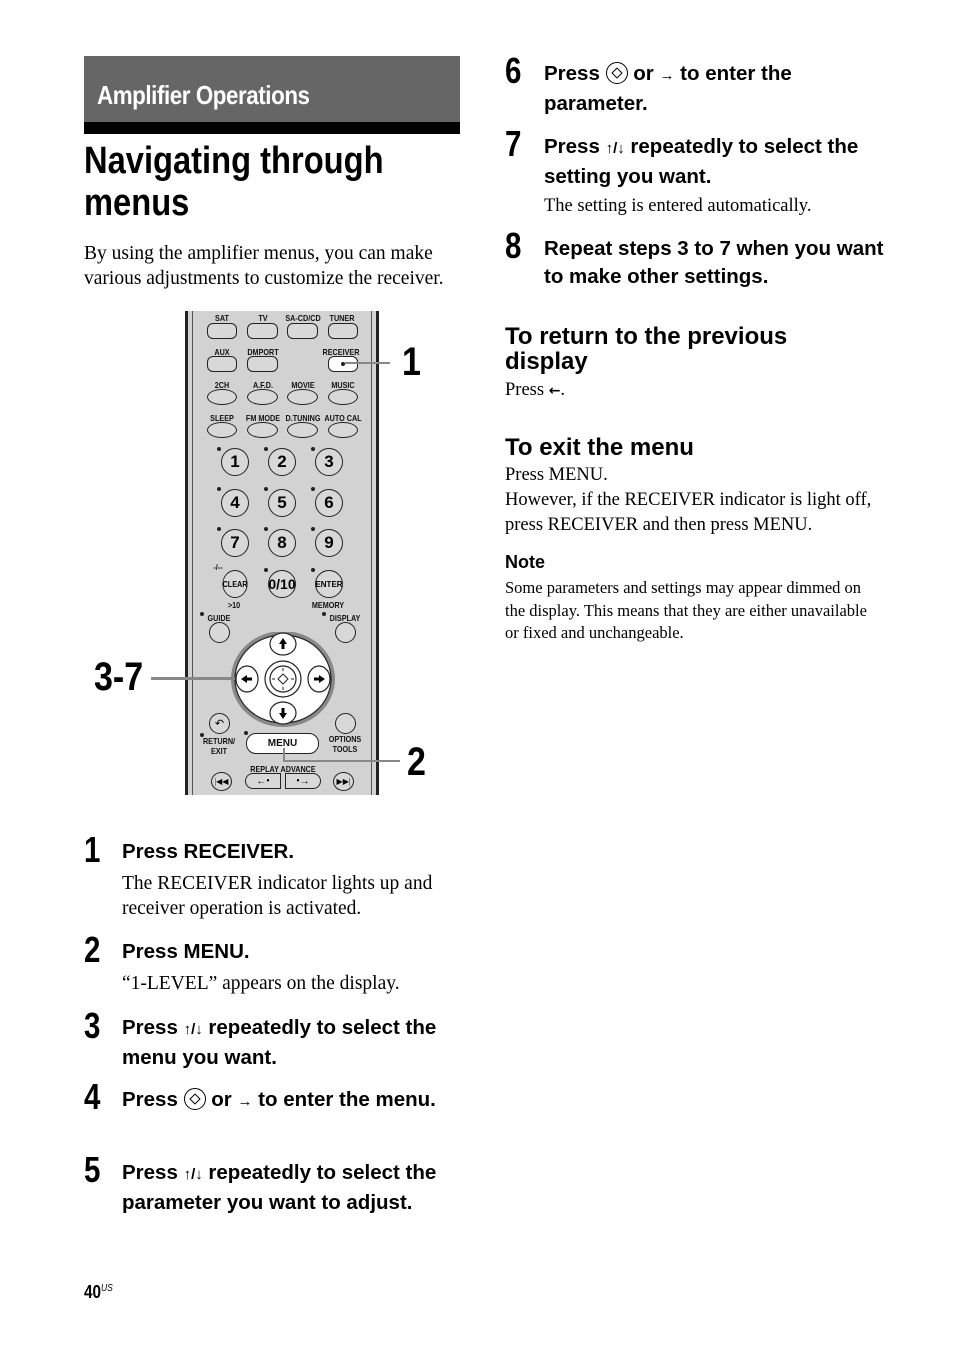 This screenshot has height=1352, width=954. Describe the element at coordinates (222, 430) in the screenshot. I see `remote-button-sleep` at that location.